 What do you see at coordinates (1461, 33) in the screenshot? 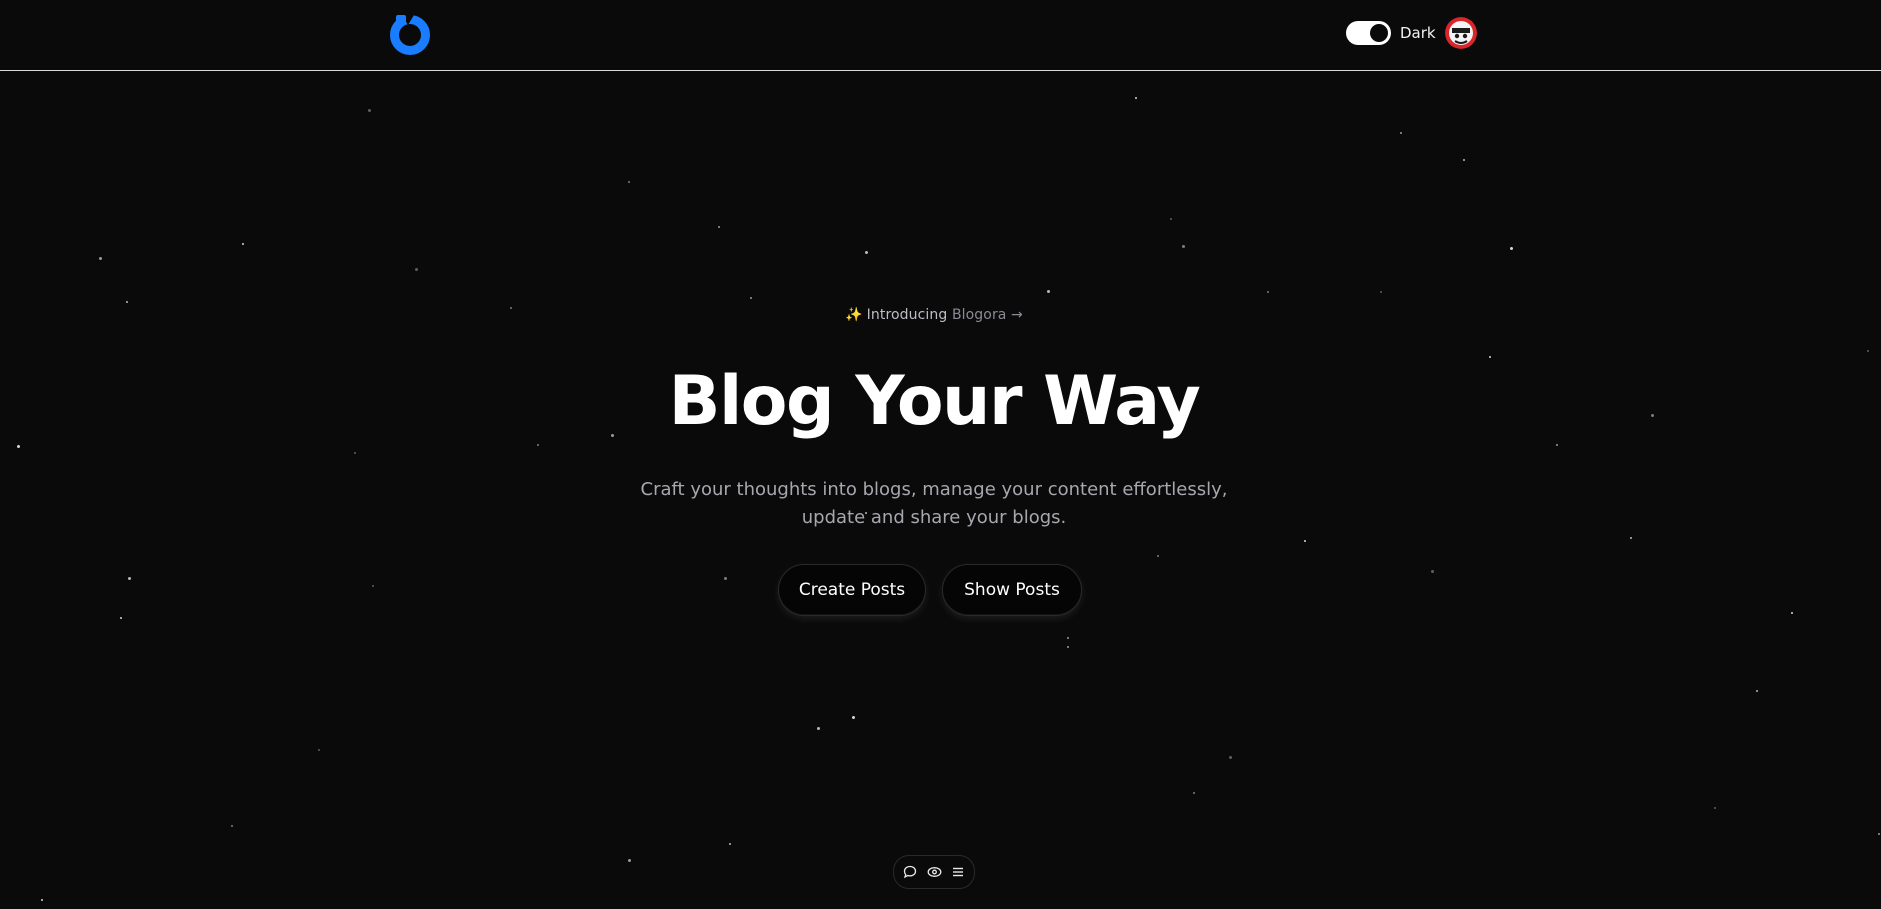
I see `user-avatar-icon` at bounding box center [1461, 33].